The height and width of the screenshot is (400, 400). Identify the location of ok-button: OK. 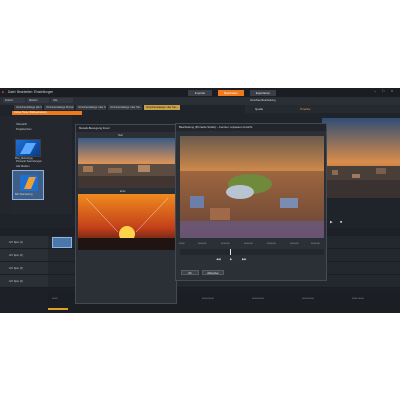
(190, 272).